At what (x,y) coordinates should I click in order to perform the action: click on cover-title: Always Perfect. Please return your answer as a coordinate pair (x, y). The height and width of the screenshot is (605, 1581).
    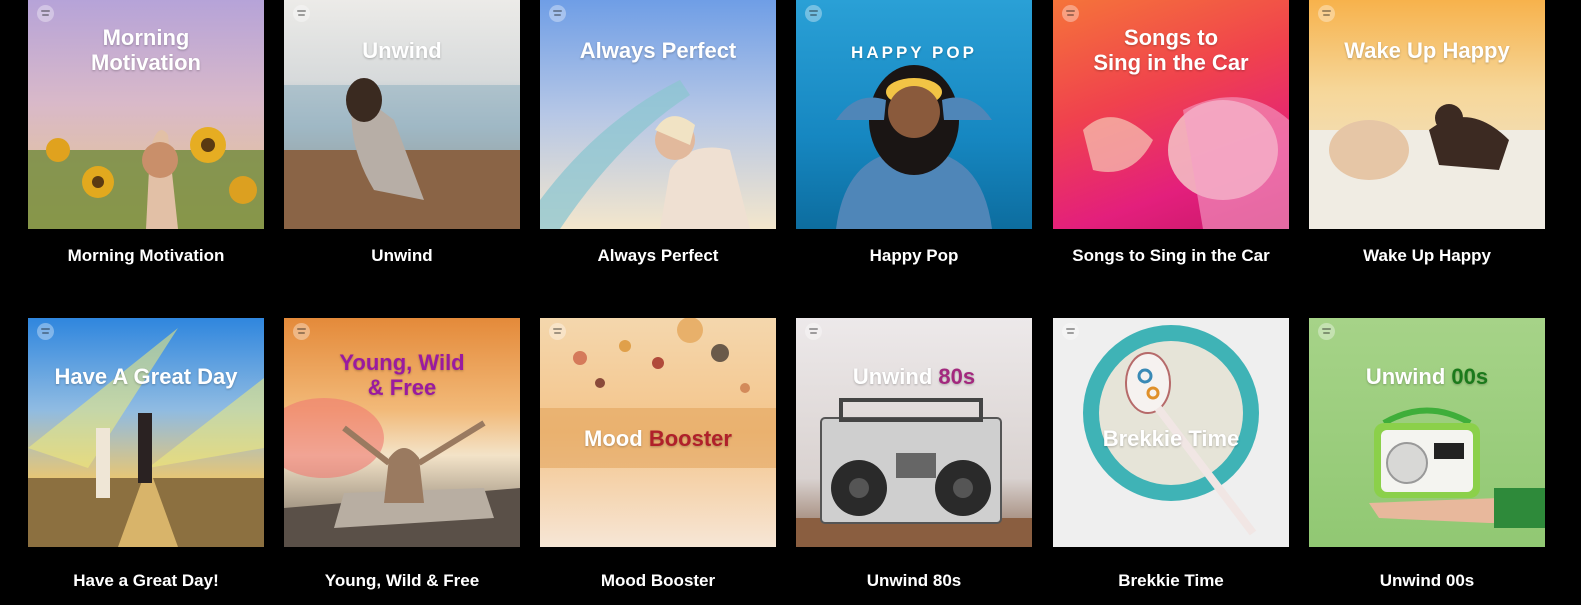
    Looking at the image, I should click on (658, 50).